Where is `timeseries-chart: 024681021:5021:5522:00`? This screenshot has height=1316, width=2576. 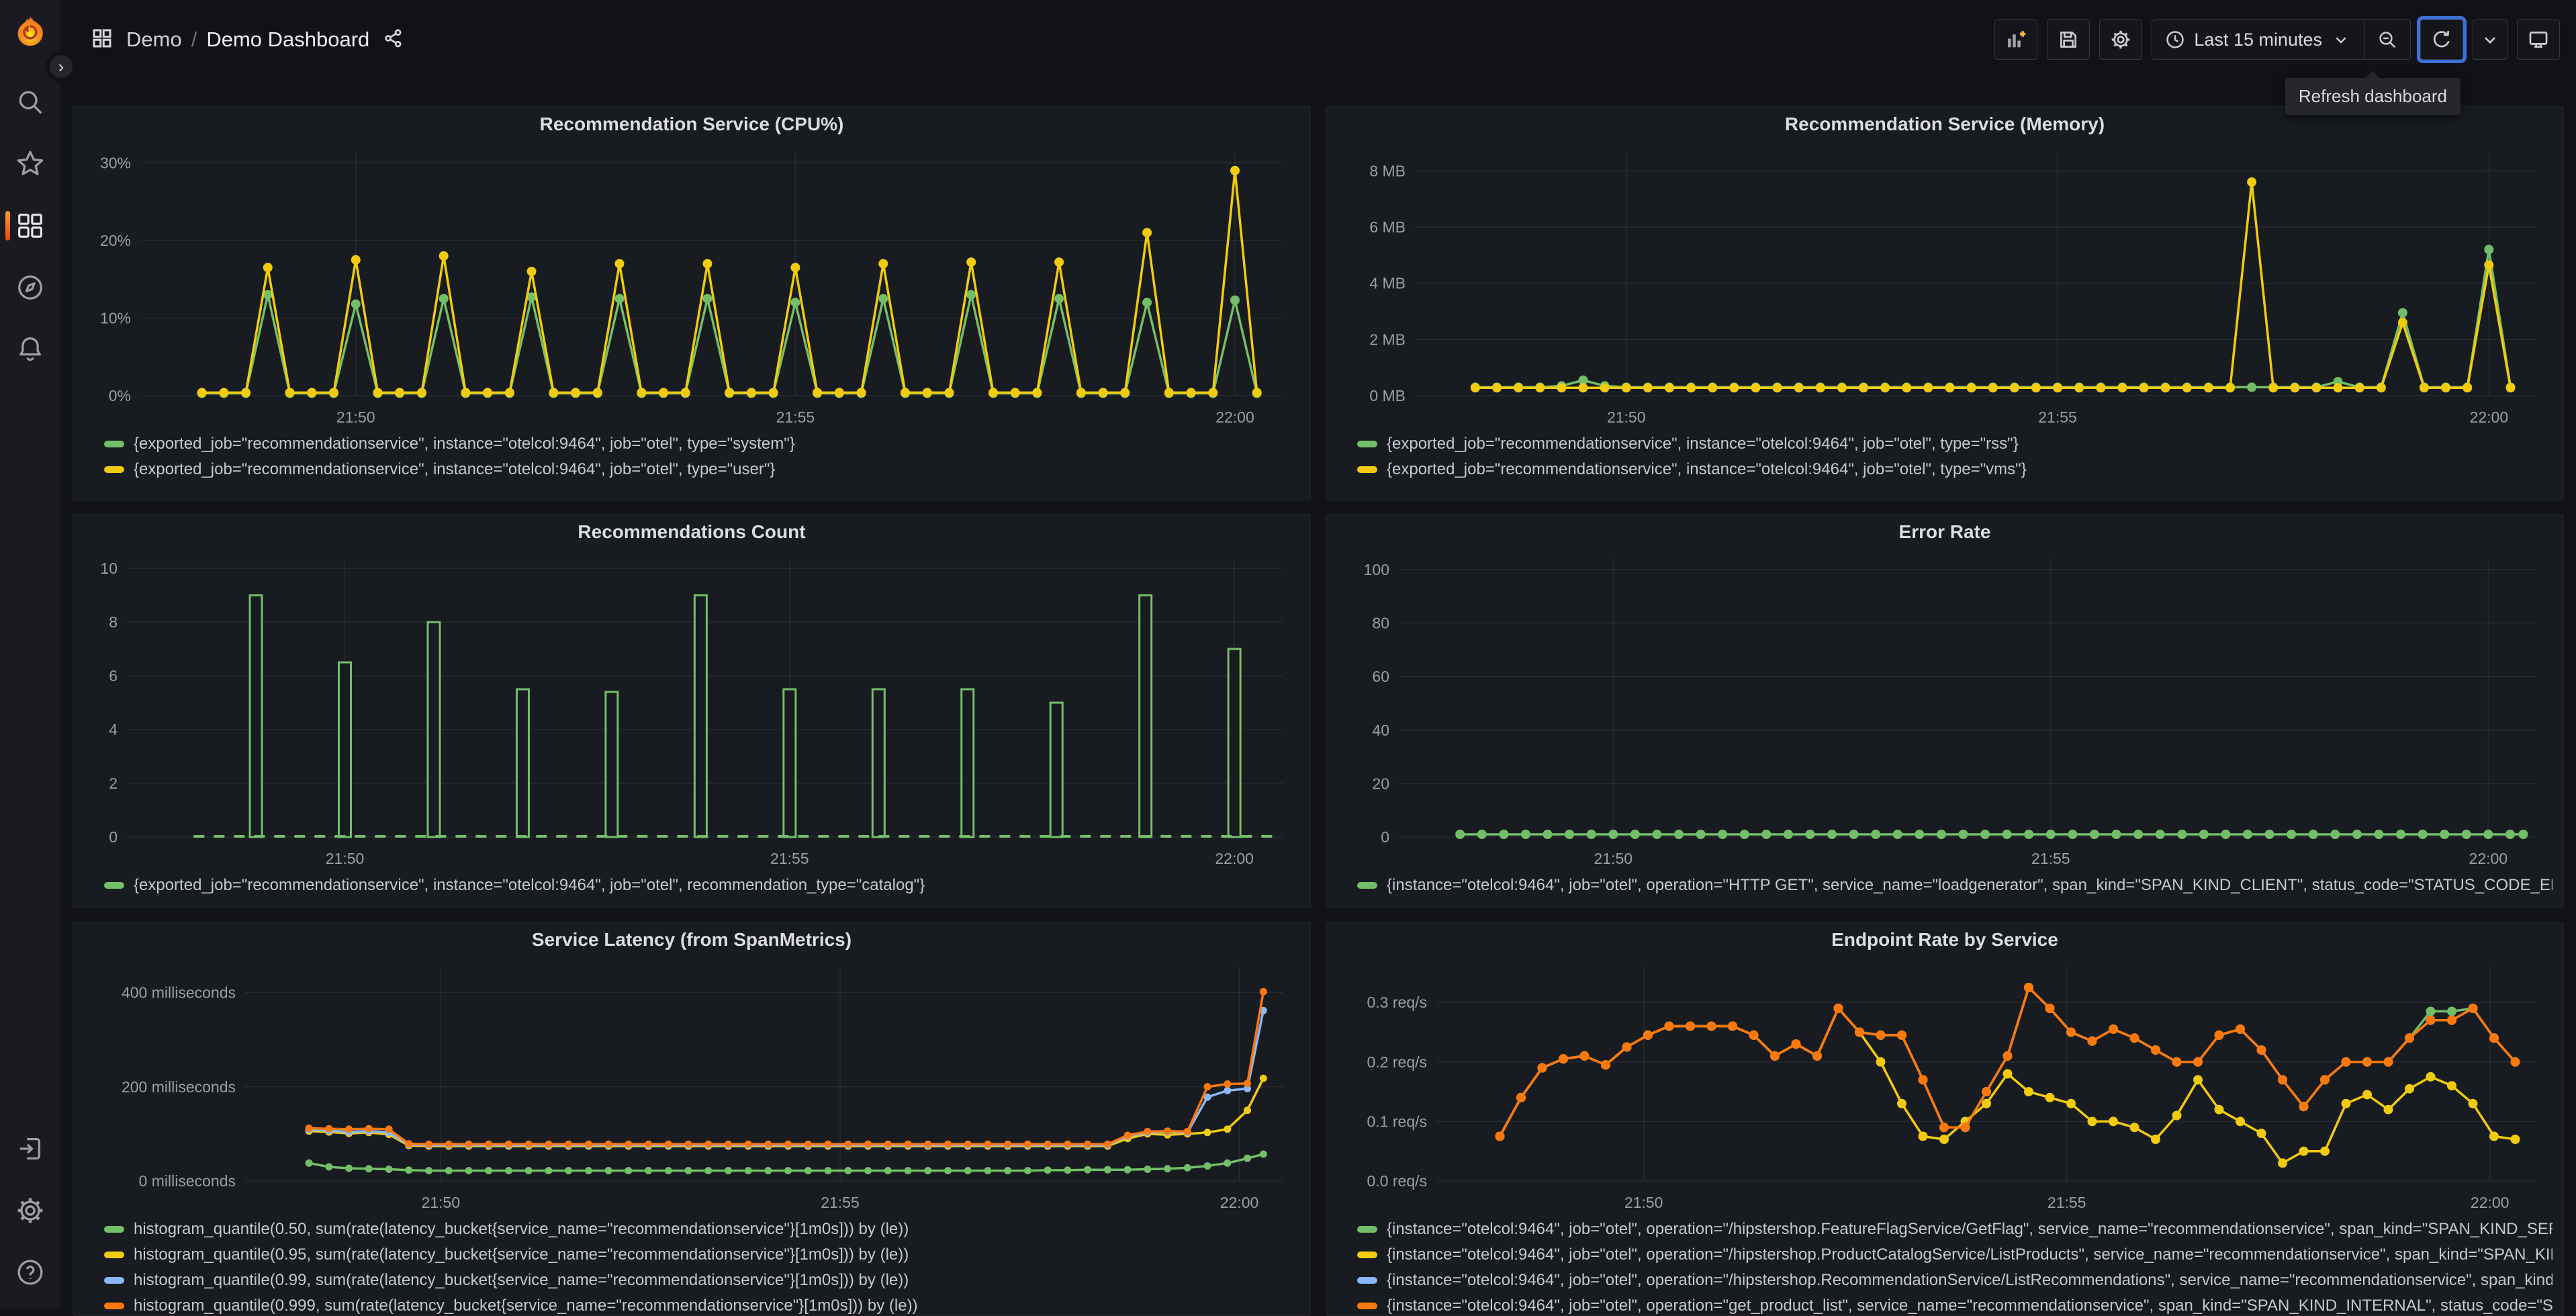
timeseries-chart: 024681021:5021:5522:00 is located at coordinates (691, 711).